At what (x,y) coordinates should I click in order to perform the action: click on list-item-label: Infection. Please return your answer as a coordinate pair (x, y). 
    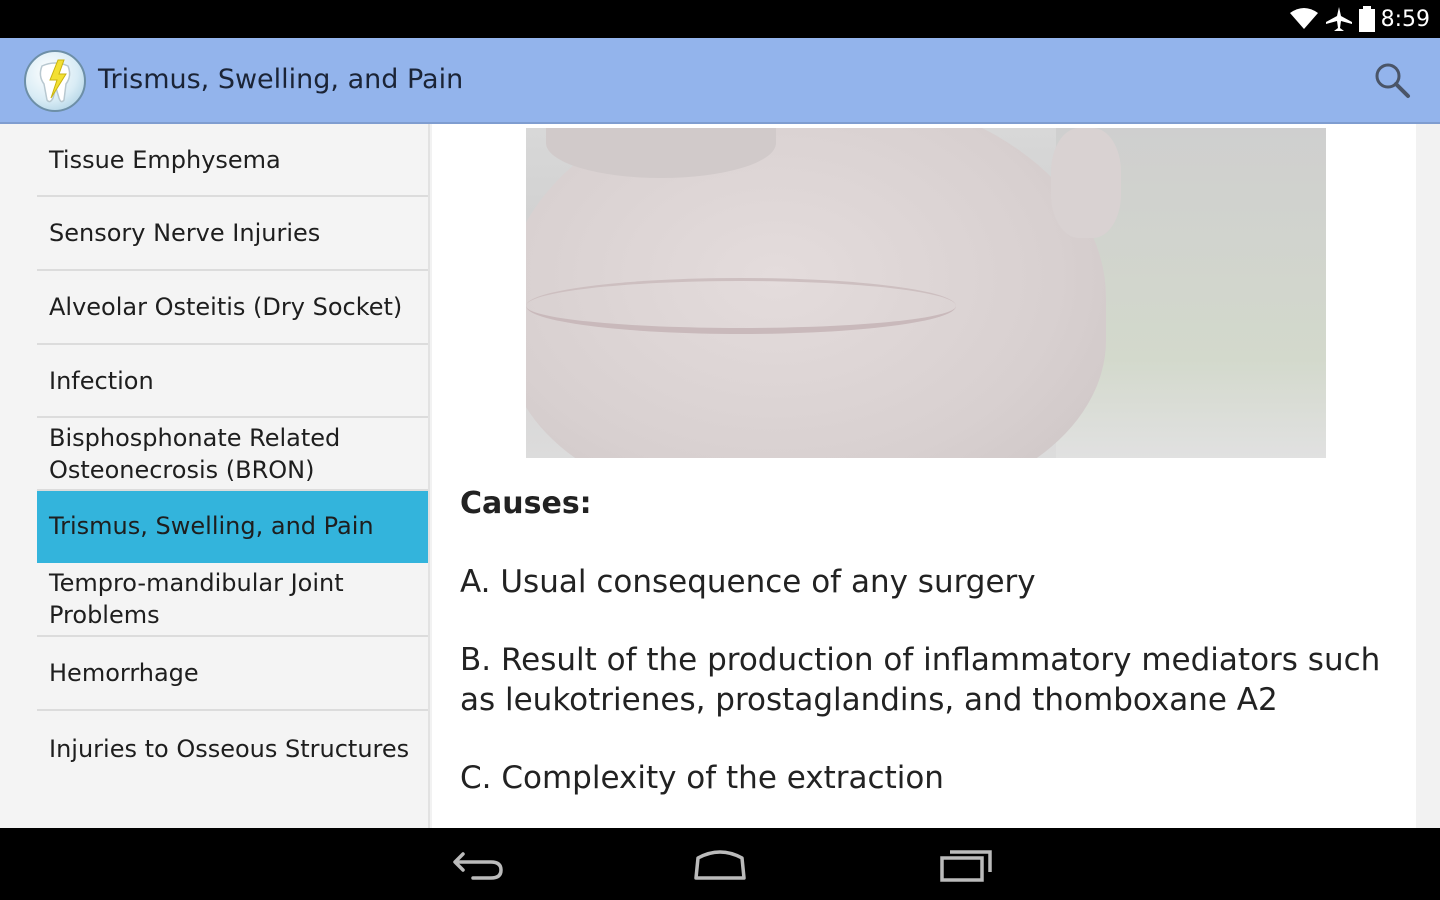
    Looking at the image, I should click on (101, 380).